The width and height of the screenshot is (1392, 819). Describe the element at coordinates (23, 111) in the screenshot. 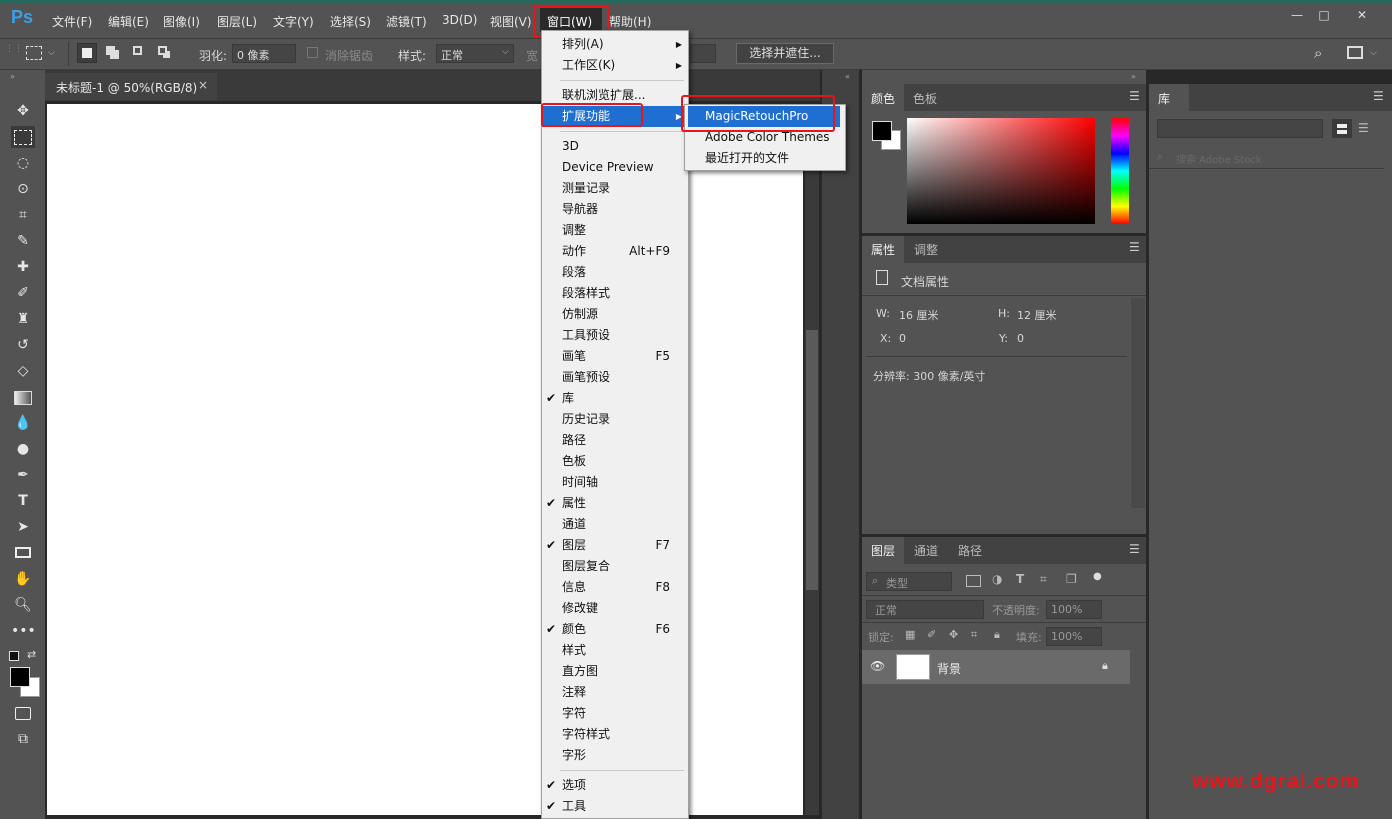

I see `move-tool-icon: ✥` at that location.